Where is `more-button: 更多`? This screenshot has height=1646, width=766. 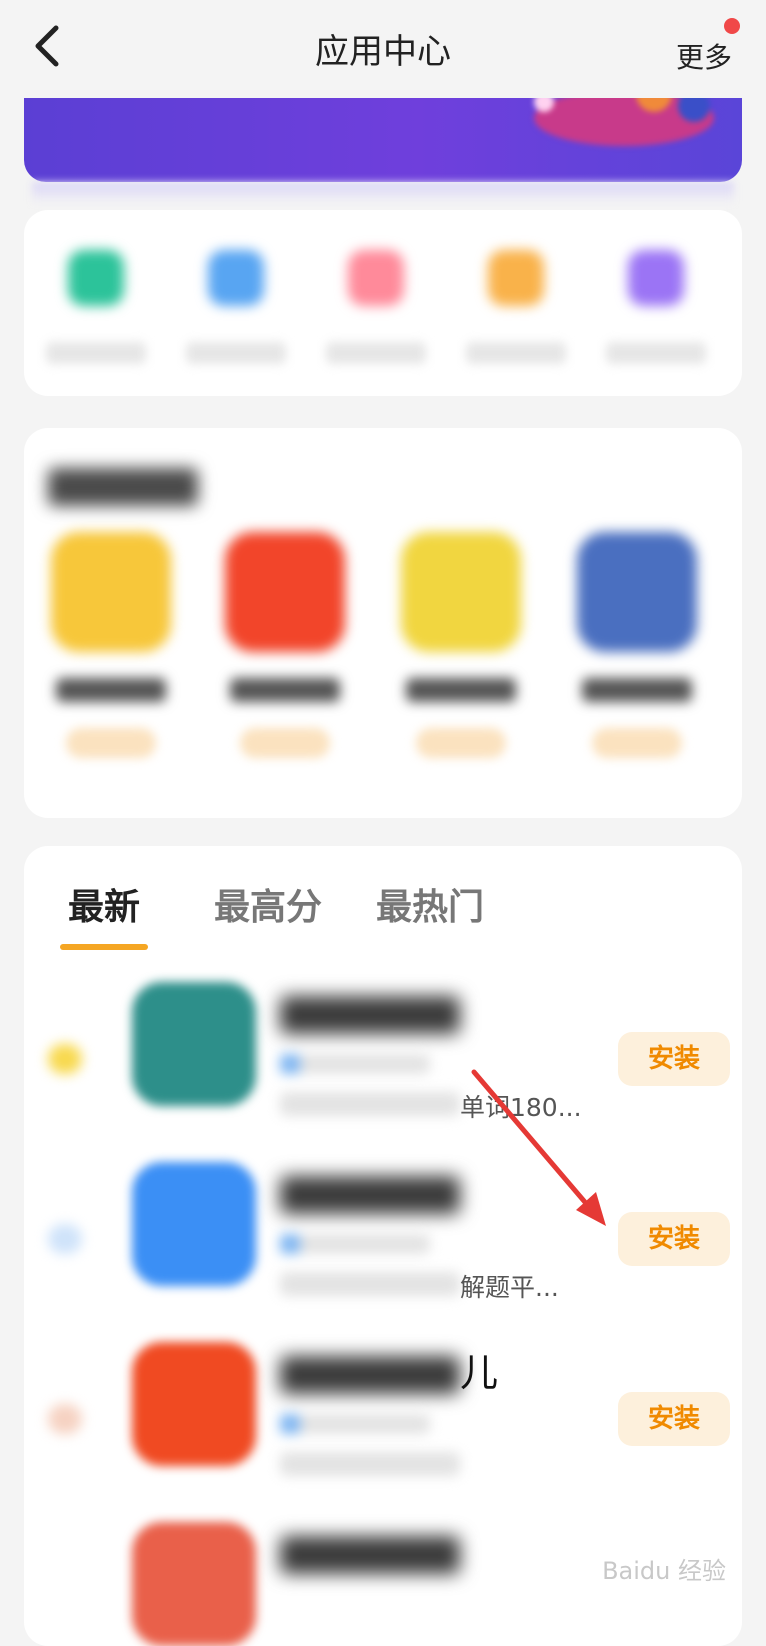 more-button: 更多 is located at coordinates (704, 56).